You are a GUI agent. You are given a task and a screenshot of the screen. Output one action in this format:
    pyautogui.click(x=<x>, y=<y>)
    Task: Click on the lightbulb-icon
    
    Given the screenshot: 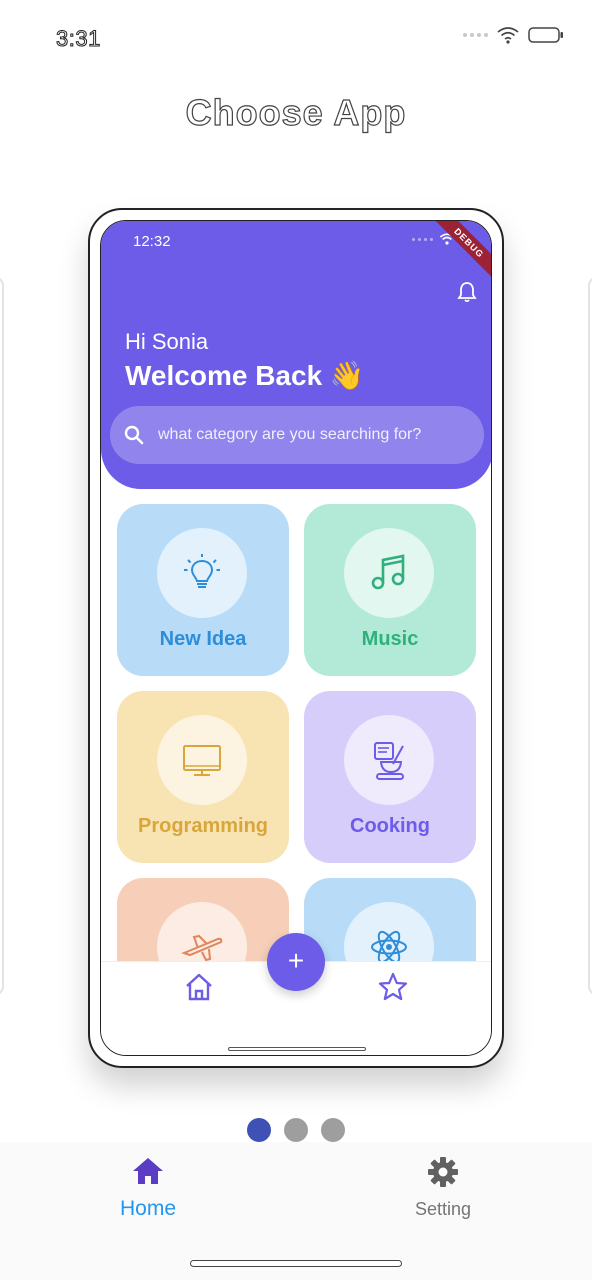 What is the action you would take?
    pyautogui.click(x=202, y=571)
    